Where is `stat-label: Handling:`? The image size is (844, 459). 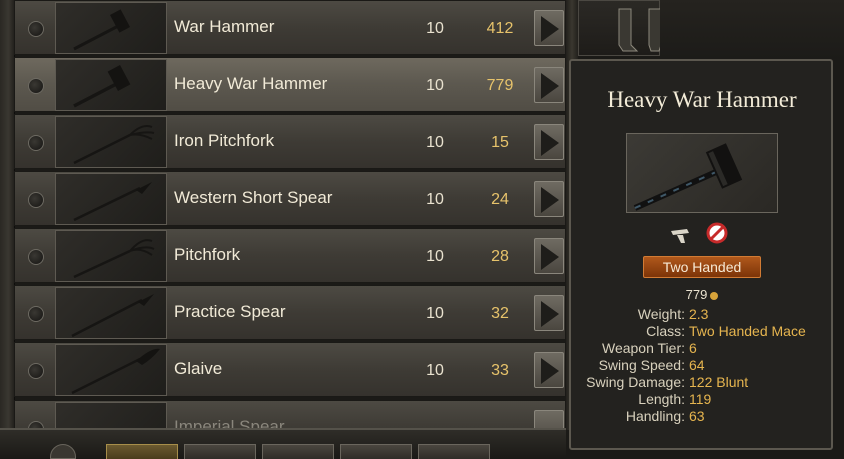 stat-label: Handling: is located at coordinates (655, 416).